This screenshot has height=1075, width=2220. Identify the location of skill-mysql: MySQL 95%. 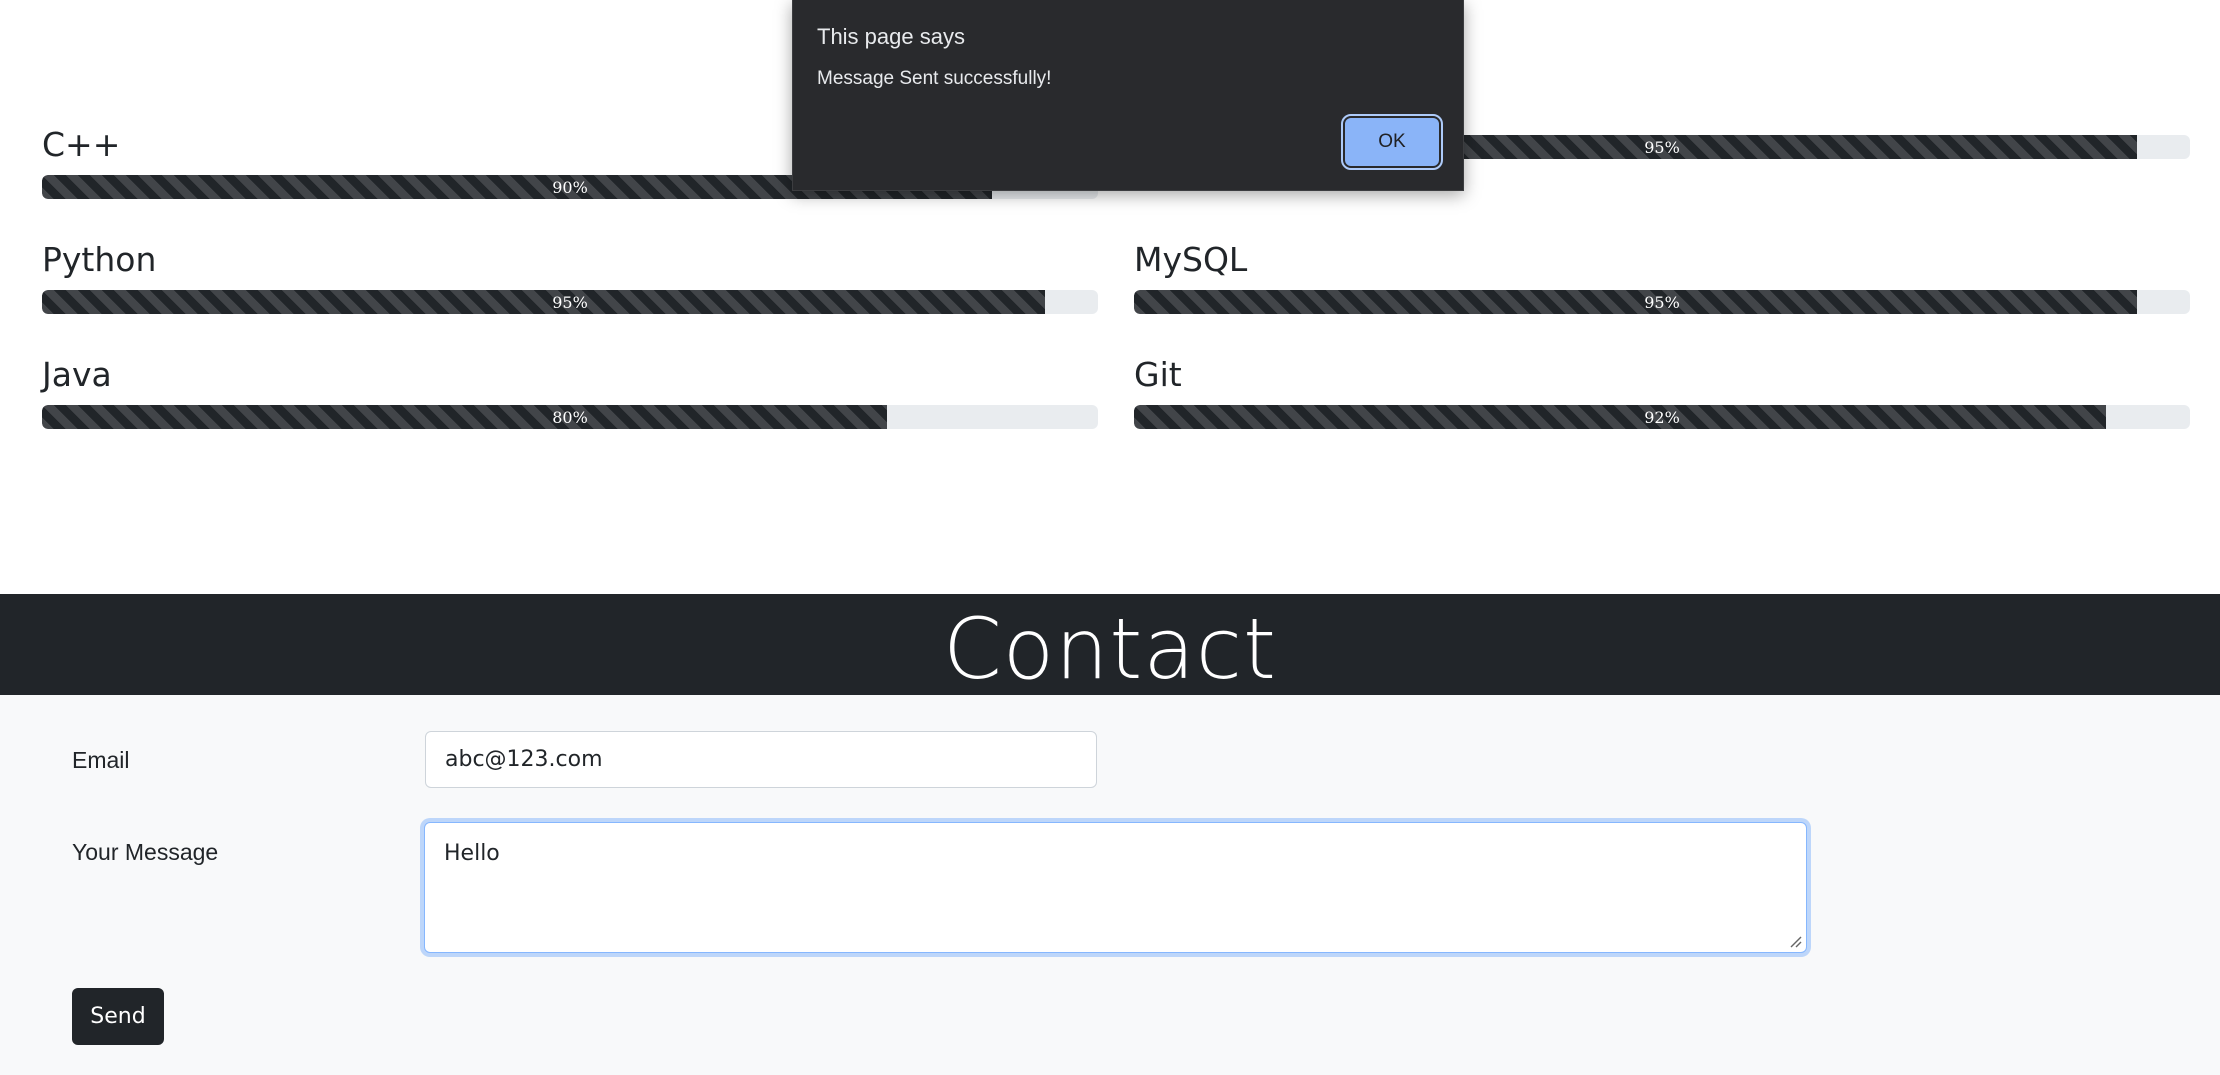
(1662, 277).